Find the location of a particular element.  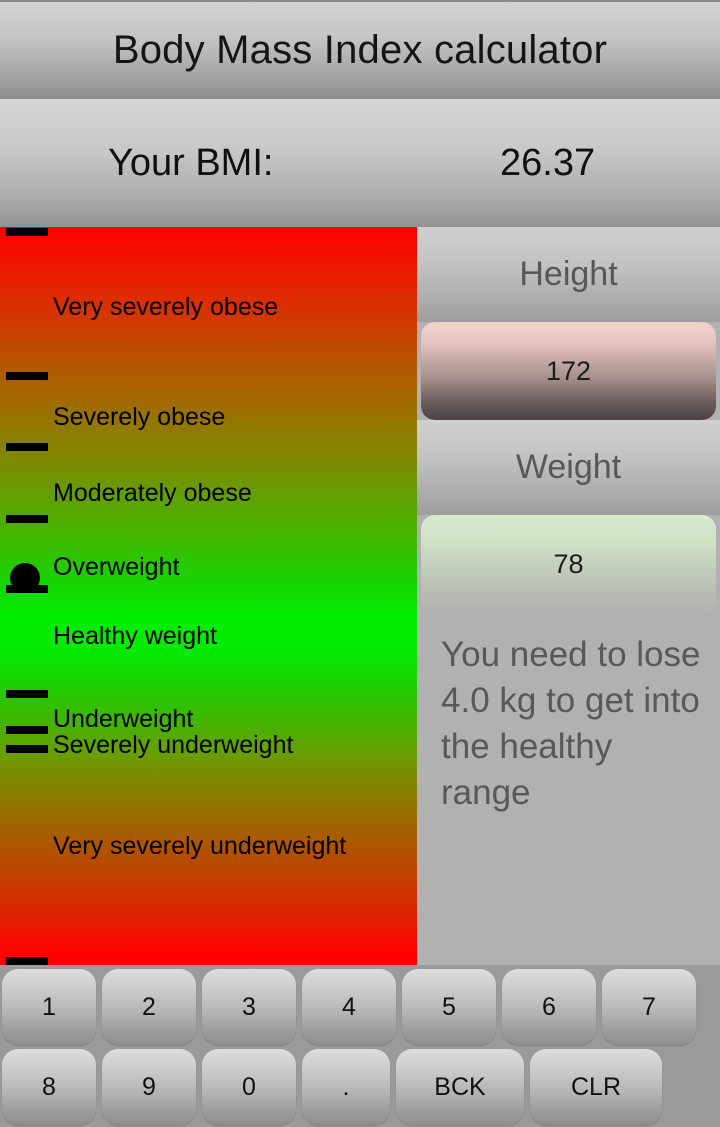

key-9: 9 is located at coordinates (149, 1087).